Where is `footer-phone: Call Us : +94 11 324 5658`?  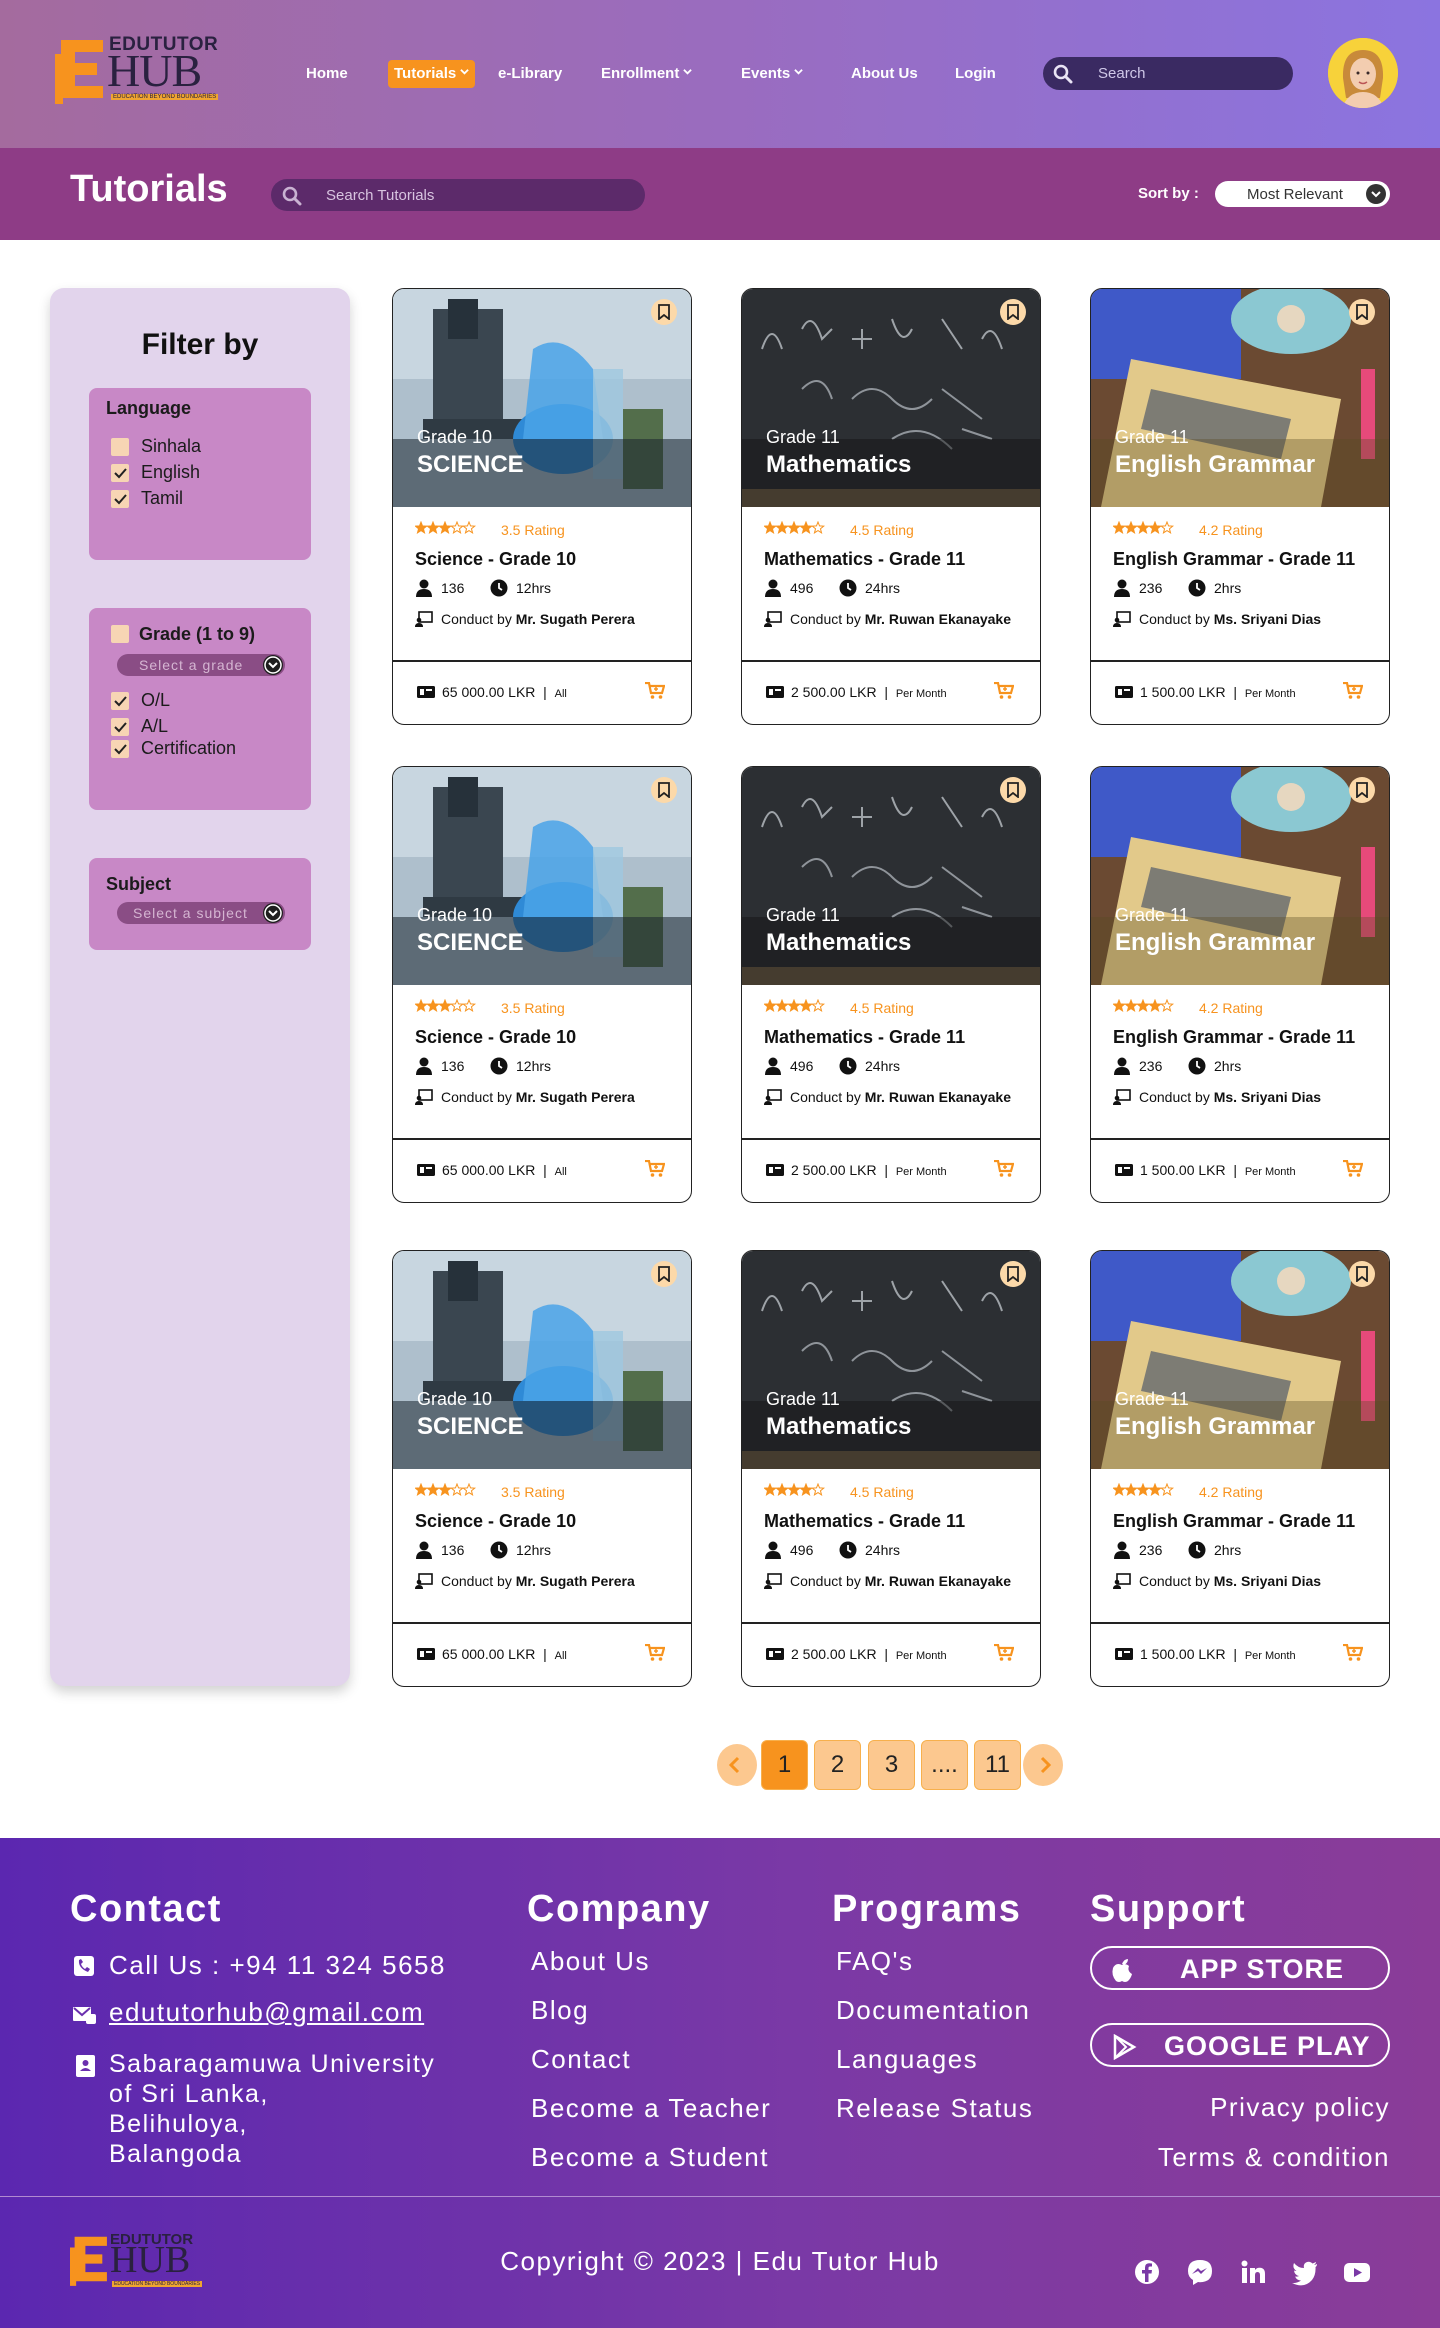 footer-phone: Call Us : +94 11 324 5658 is located at coordinates (277, 1965).